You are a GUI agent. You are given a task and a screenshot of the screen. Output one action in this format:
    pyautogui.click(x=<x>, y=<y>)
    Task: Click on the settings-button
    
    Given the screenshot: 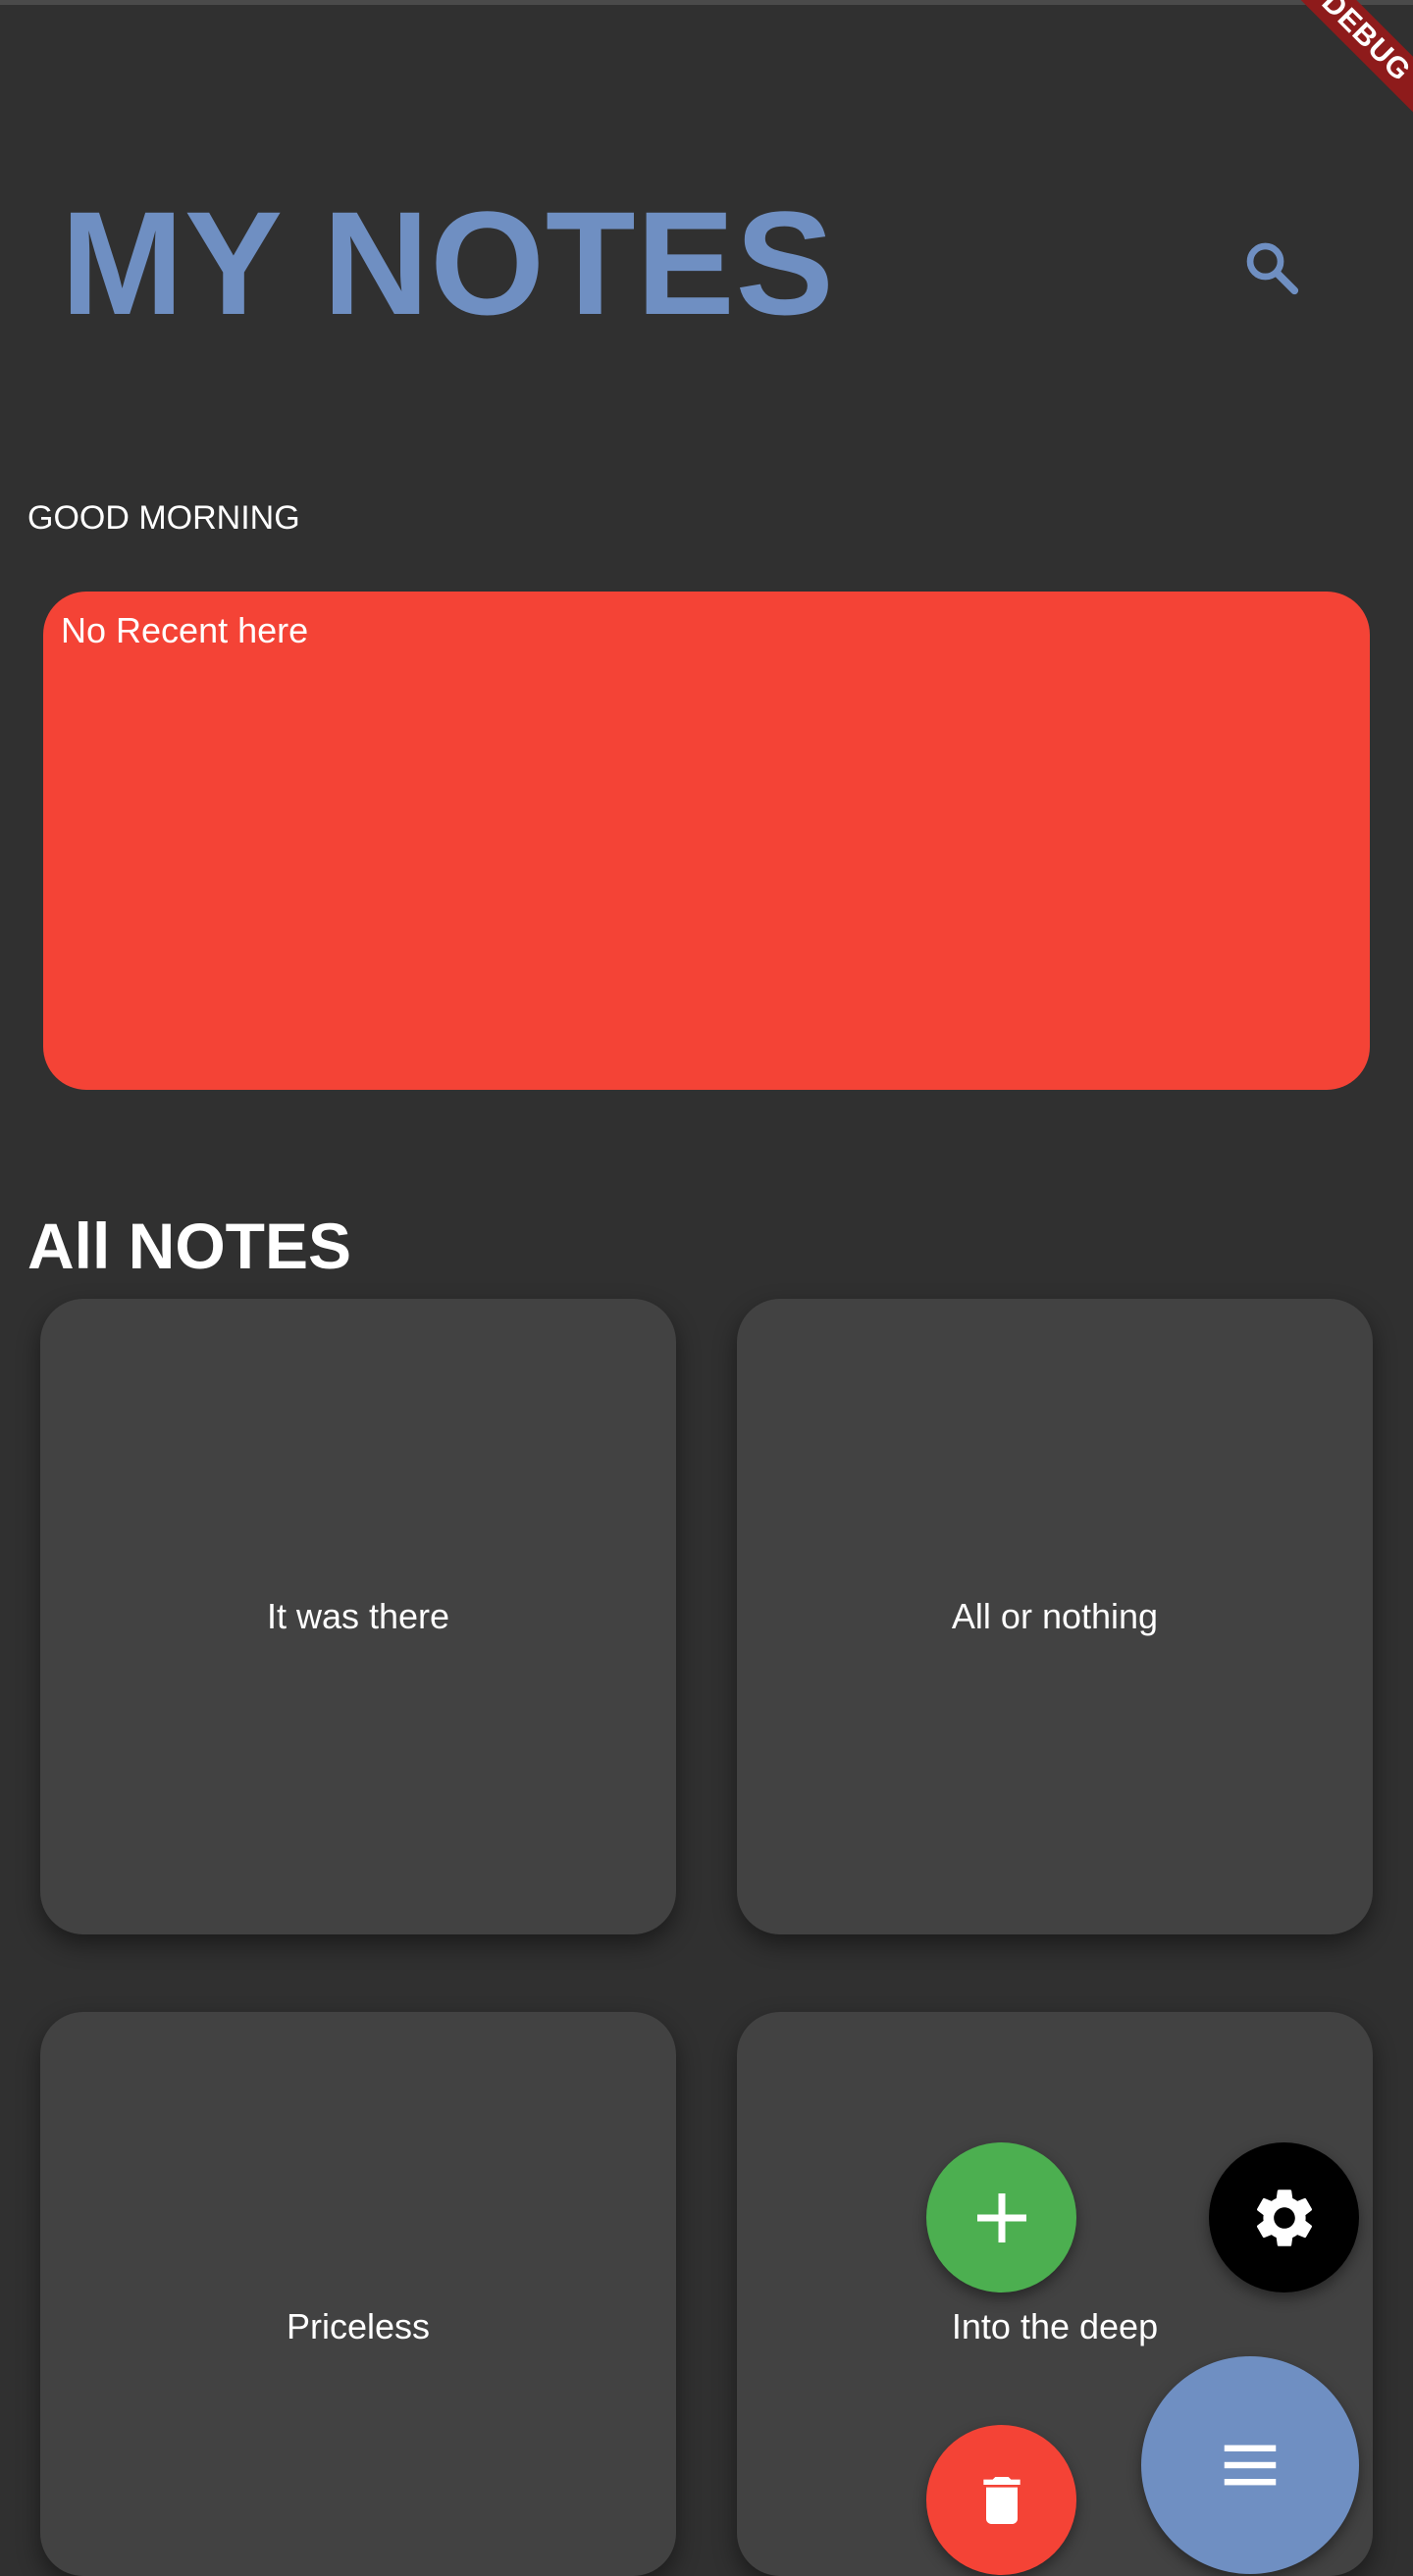 What is the action you would take?
    pyautogui.click(x=1284, y=2217)
    